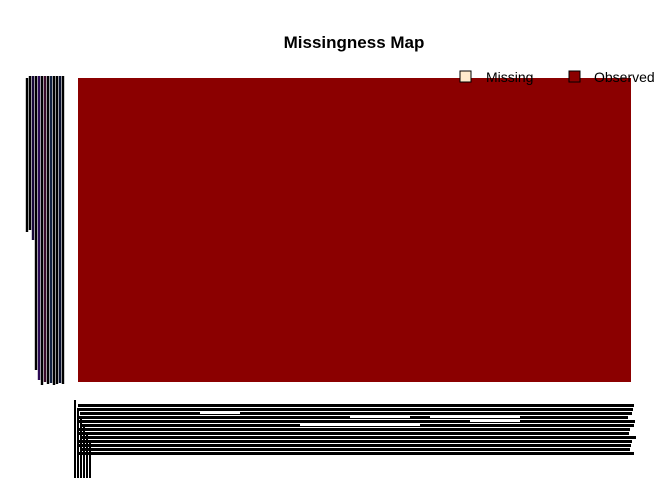 The width and height of the screenshot is (672, 480). Describe the element at coordinates (574, 76) in the screenshot. I see `legend-swatch-observed` at that location.